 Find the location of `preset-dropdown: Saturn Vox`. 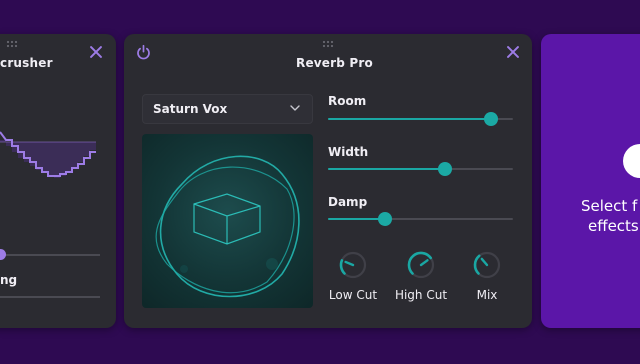

preset-dropdown: Saturn Vox is located at coordinates (227, 109).